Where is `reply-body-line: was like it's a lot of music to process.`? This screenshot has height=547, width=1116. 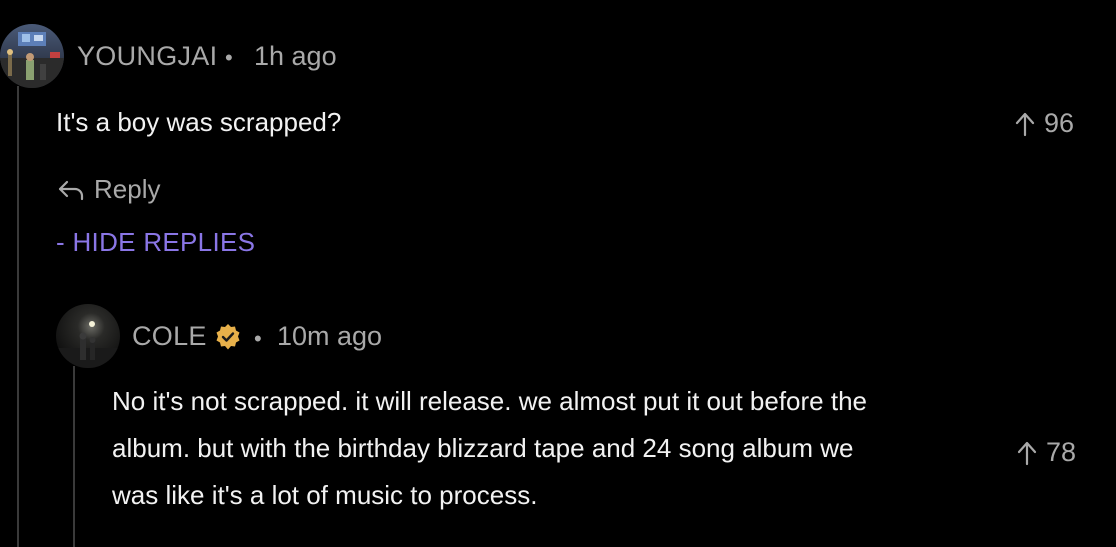 reply-body-line: was like it's a lot of music to process. is located at coordinates (325, 495).